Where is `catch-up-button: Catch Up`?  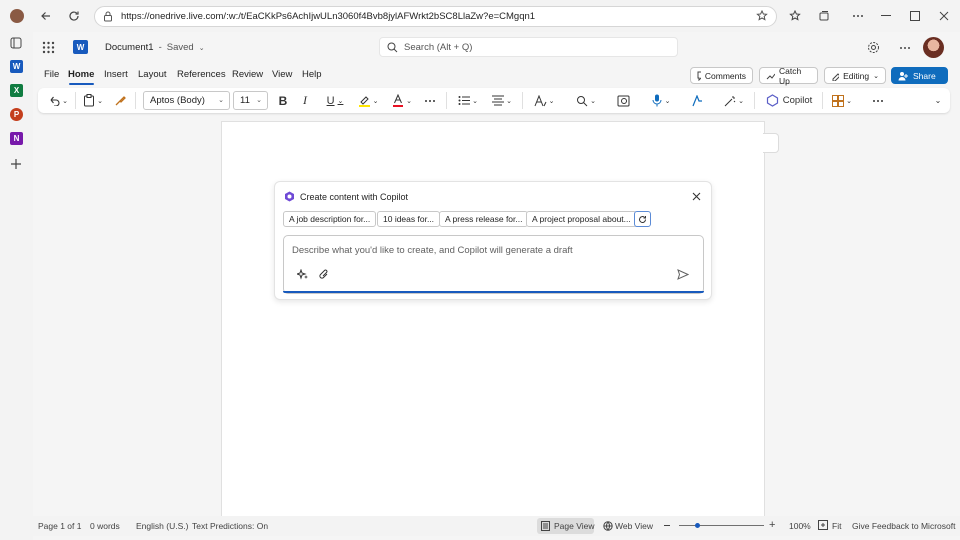 catch-up-button: Catch Up is located at coordinates (788, 76).